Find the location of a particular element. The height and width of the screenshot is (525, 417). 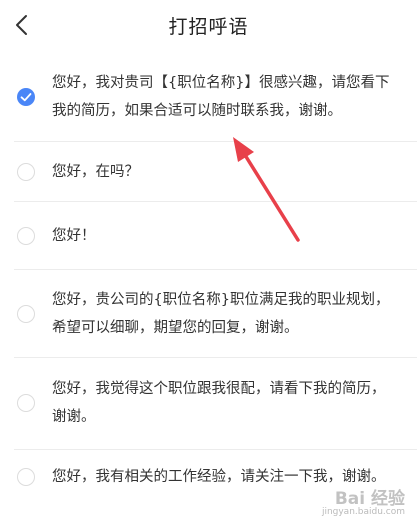

greeting-text: 您好，在吗？ is located at coordinates (95, 172).